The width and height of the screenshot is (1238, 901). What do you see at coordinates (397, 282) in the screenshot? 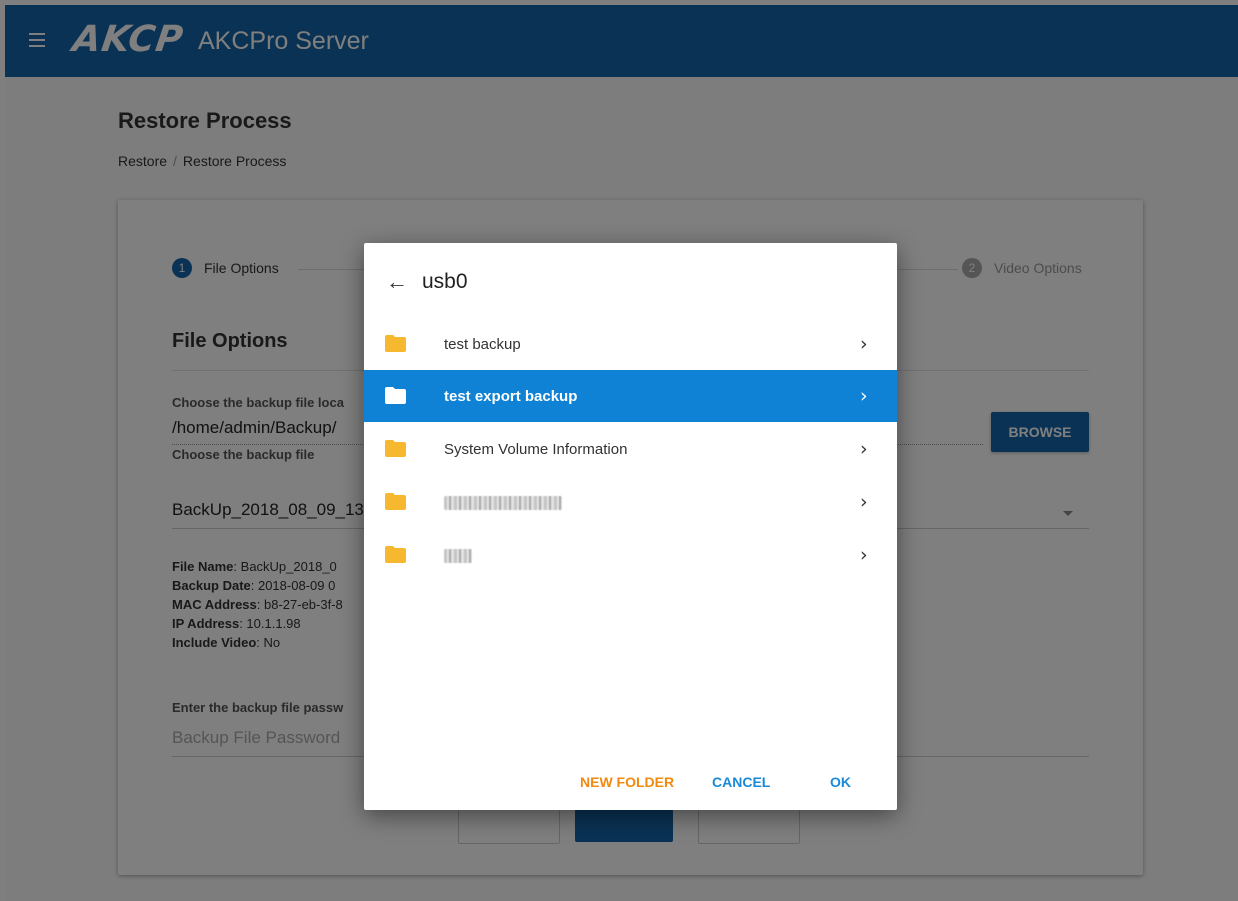
I see `arrow-left-icon: ←` at bounding box center [397, 282].